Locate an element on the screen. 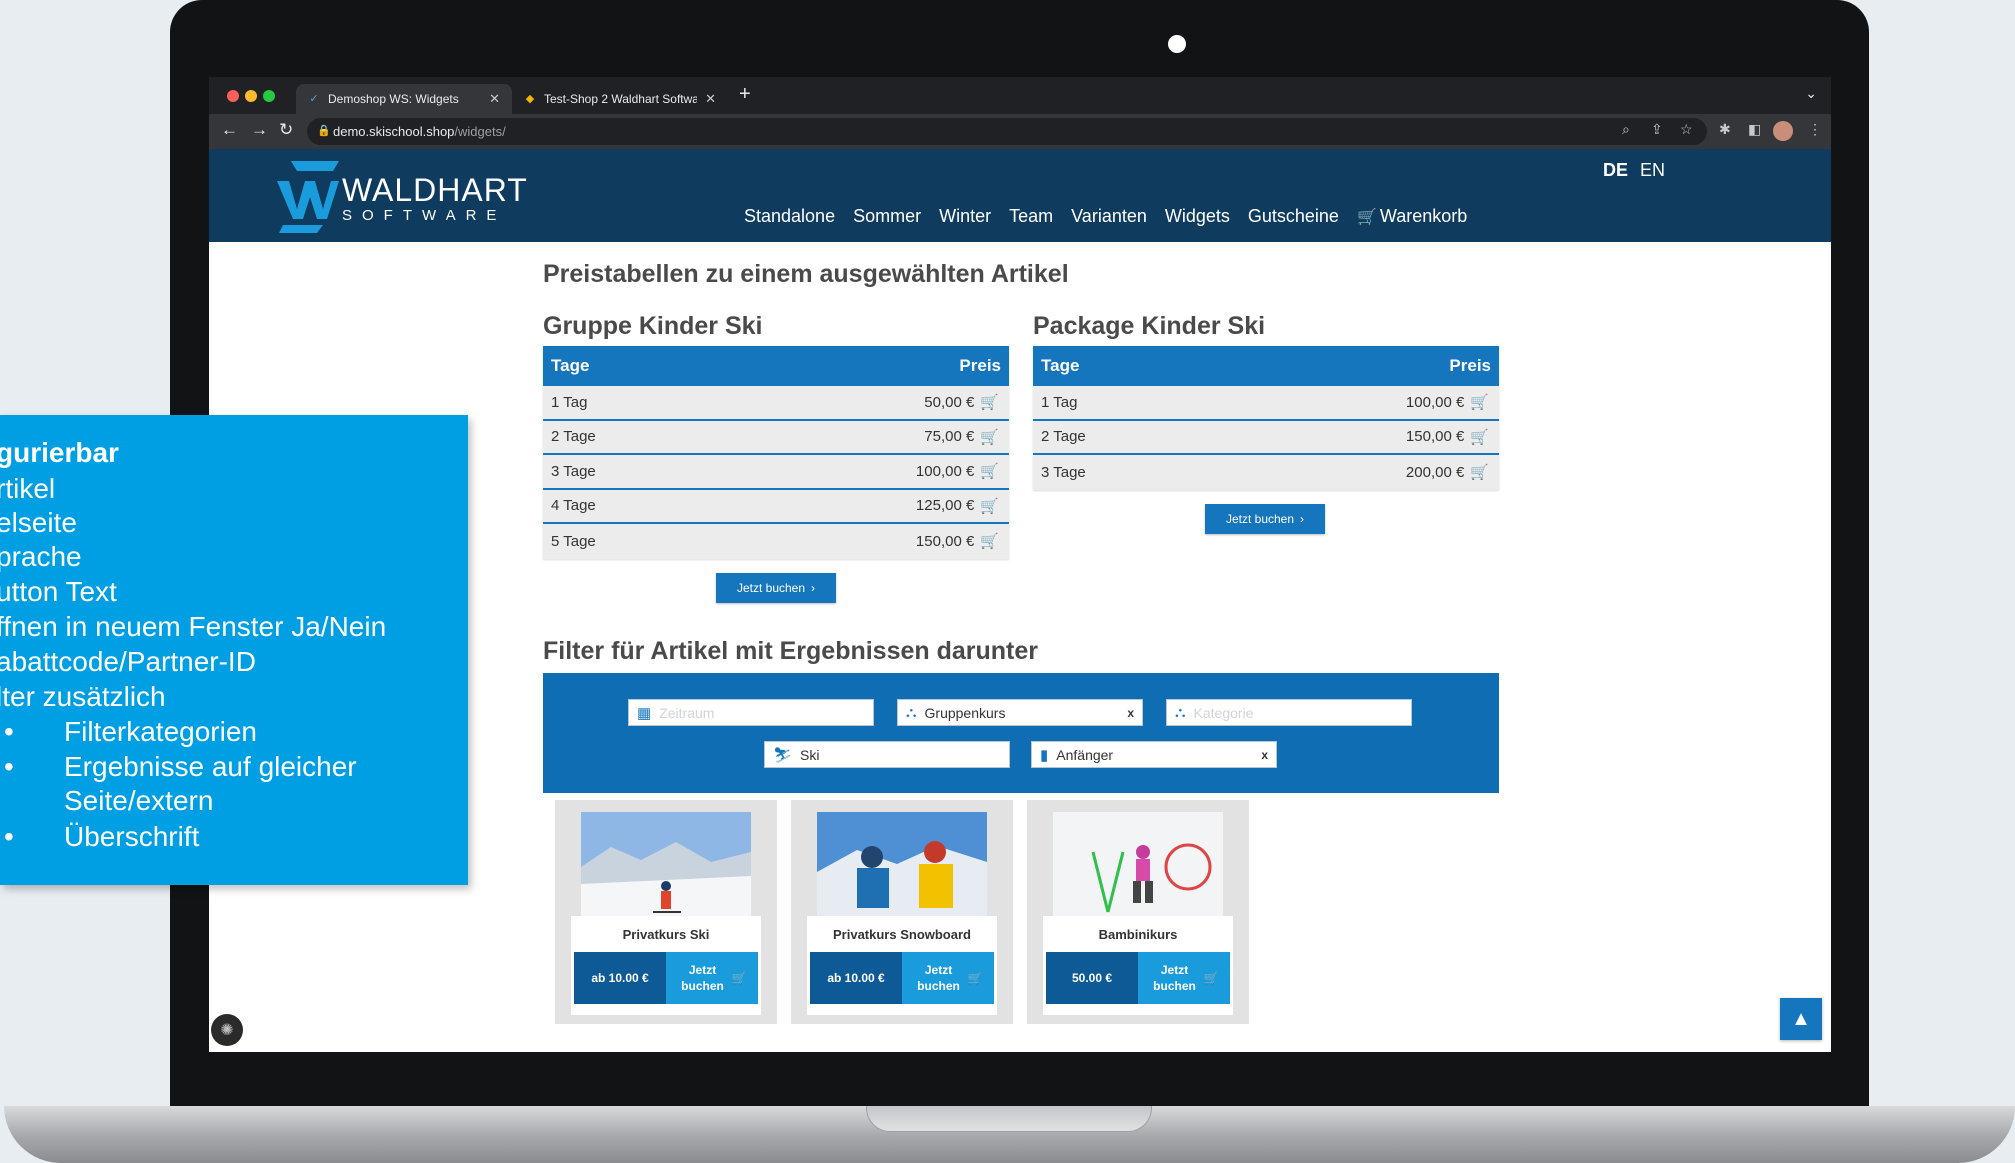 The image size is (2015, 1163). extensions-icon: ✱ is located at coordinates (1725, 129).